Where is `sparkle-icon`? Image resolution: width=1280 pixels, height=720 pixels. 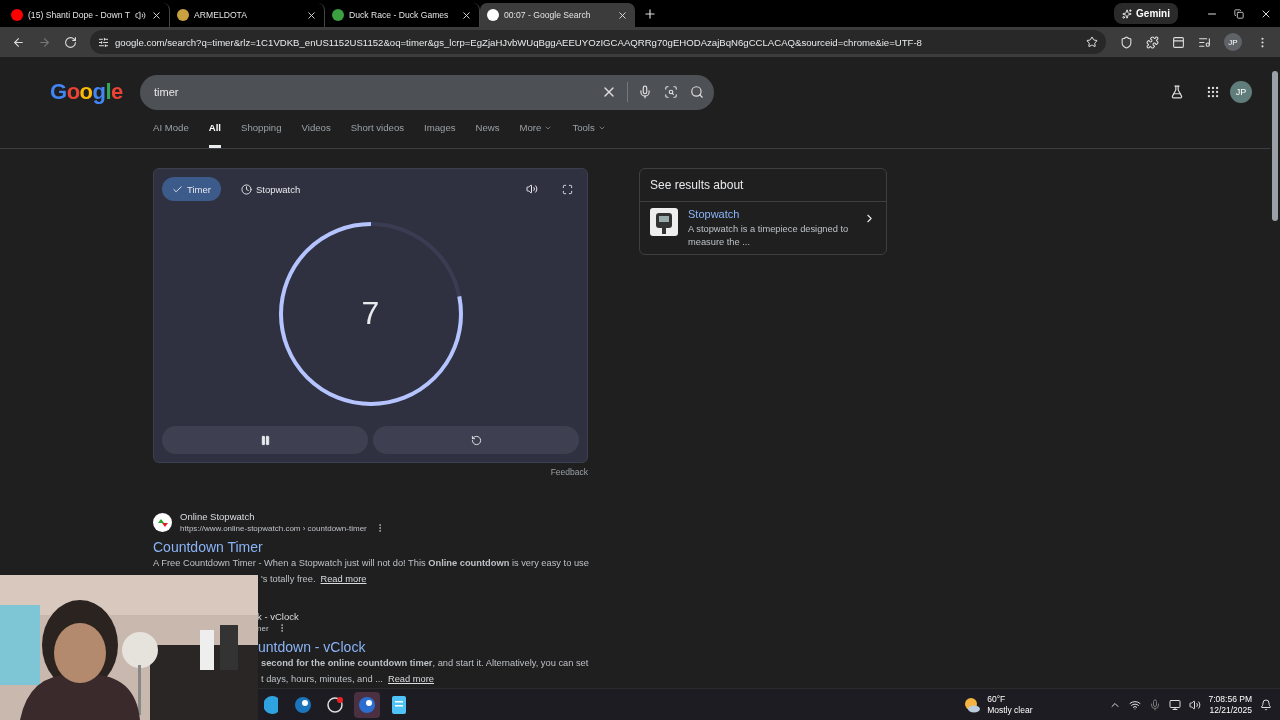
sparkle-icon is located at coordinates (1127, 13).